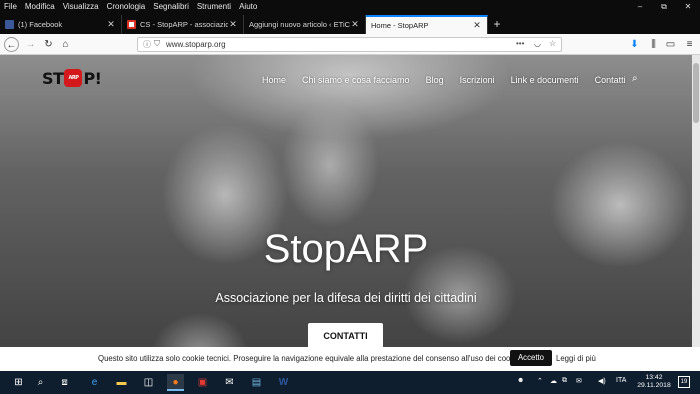 Image resolution: width=700 pixels, height=394 pixels. Describe the element at coordinates (283, 382) in the screenshot. I see `word-icon: W` at that location.